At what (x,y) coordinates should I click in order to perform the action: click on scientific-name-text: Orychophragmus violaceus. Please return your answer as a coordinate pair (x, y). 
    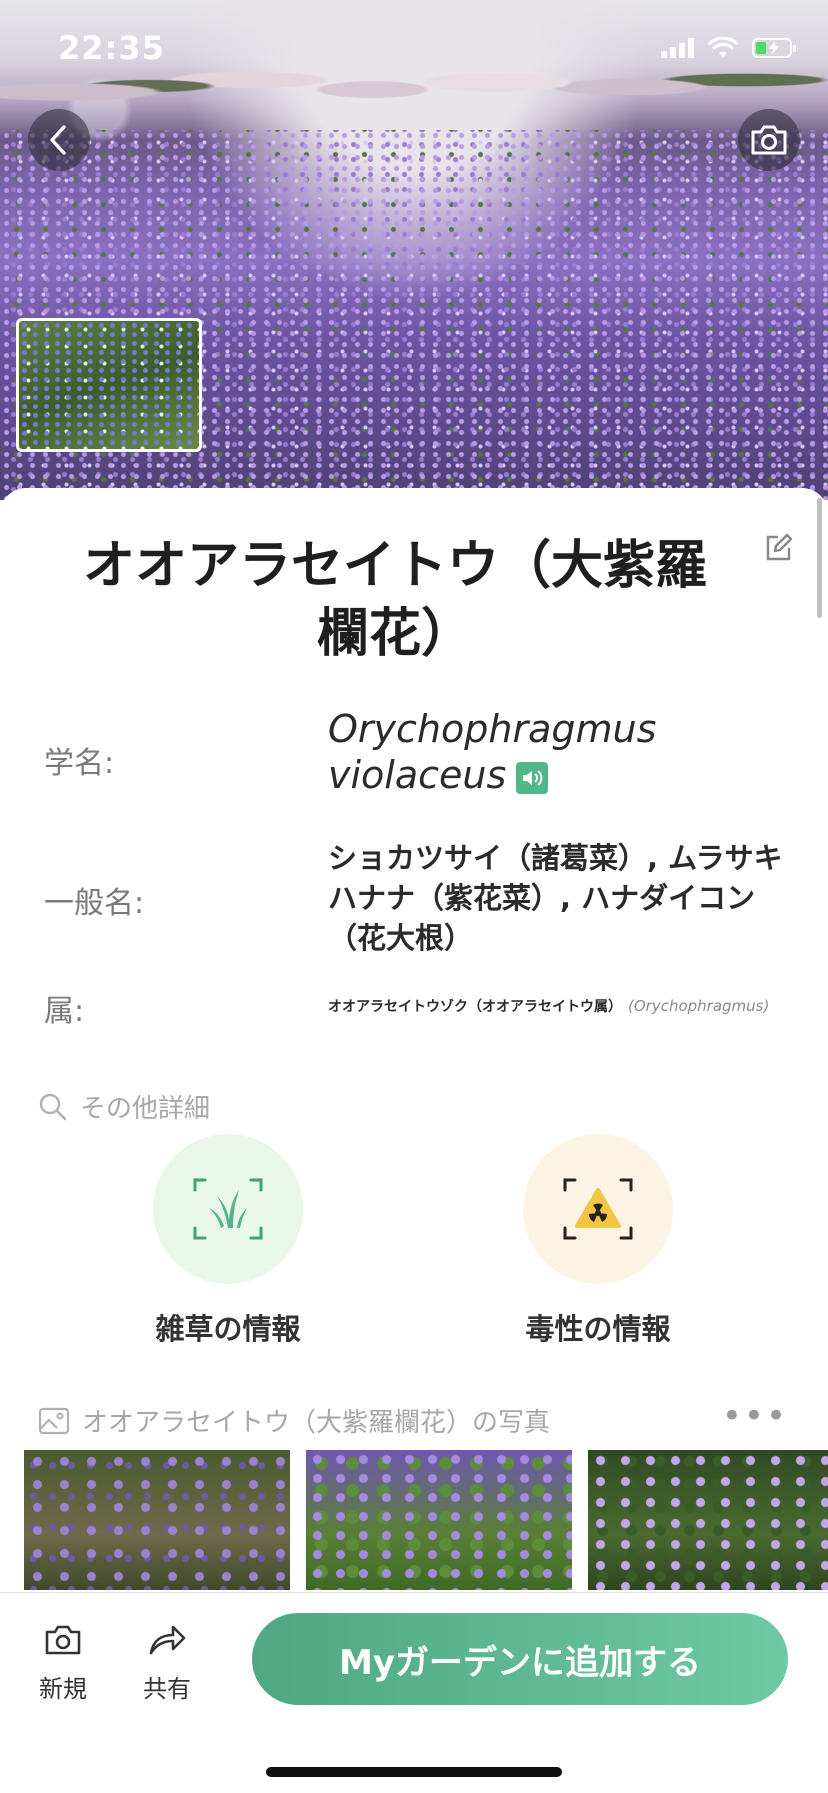
    Looking at the image, I should click on (492, 752).